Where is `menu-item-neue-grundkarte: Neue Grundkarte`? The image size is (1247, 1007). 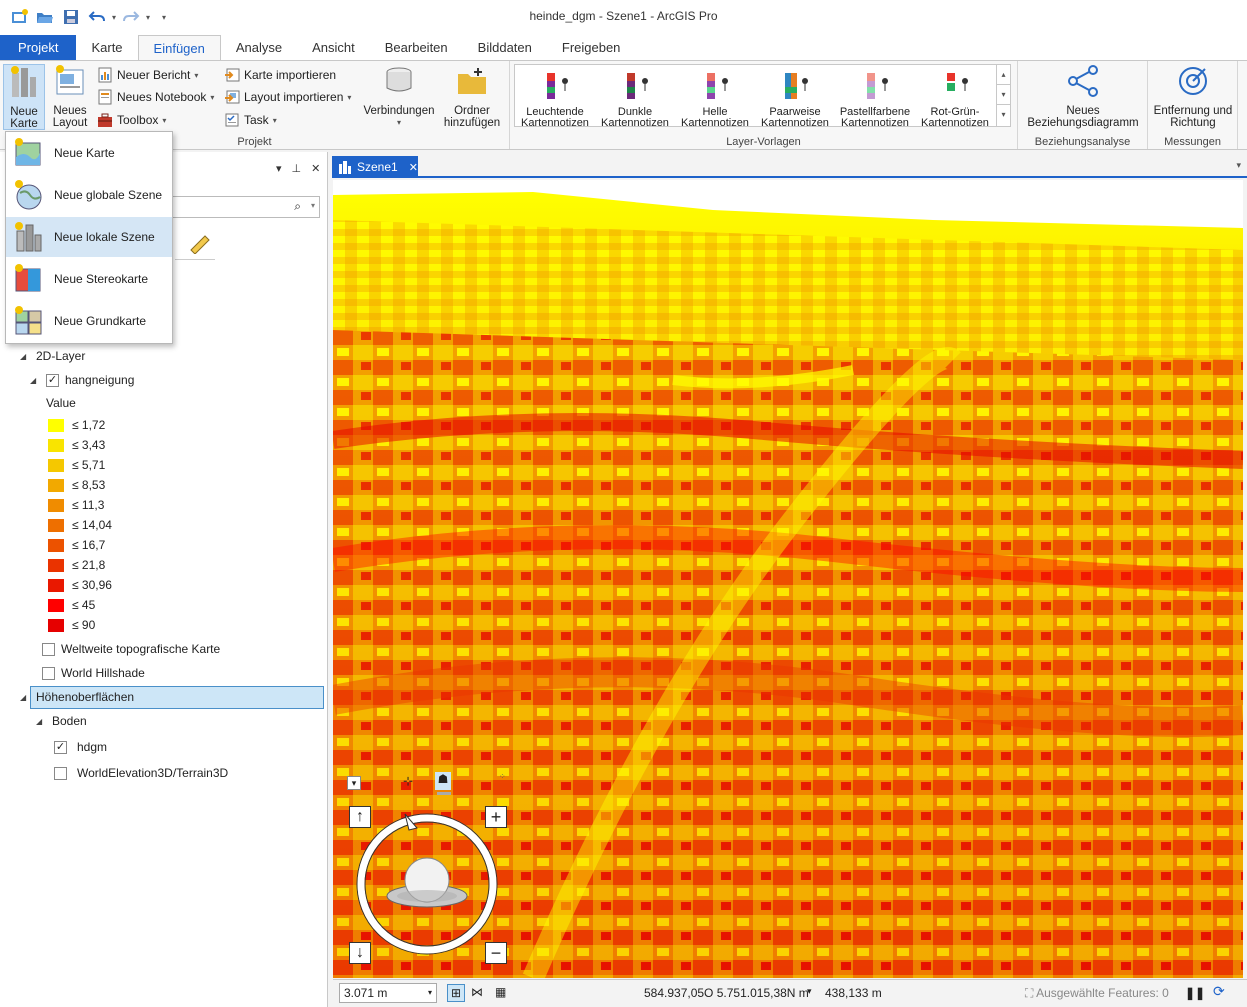 menu-item-neue-grundkarte: Neue Grundkarte is located at coordinates (89, 321).